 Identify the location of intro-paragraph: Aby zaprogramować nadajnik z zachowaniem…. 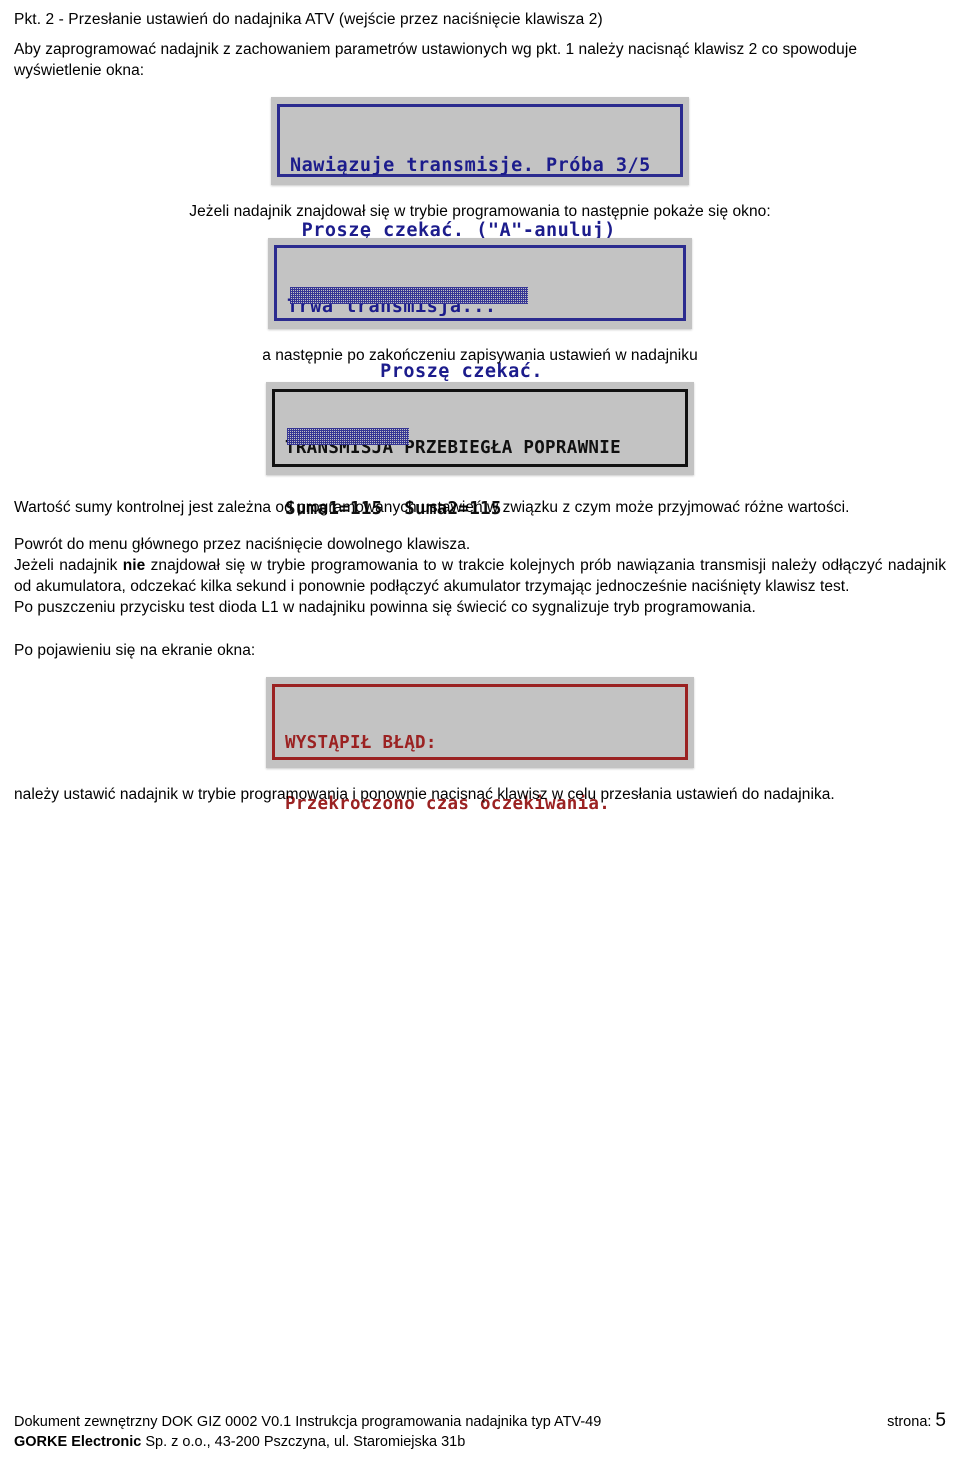
(436, 60).